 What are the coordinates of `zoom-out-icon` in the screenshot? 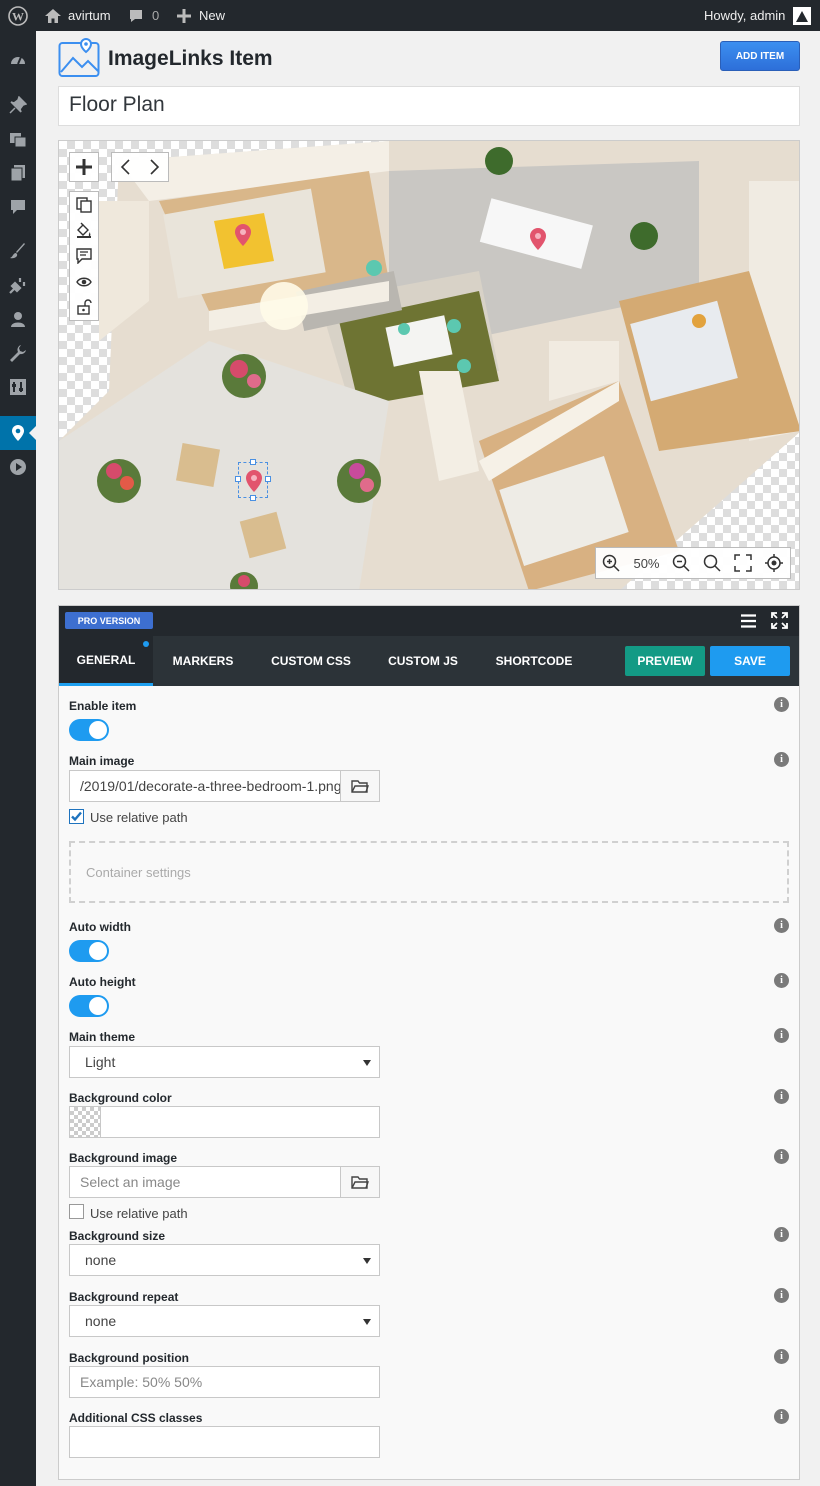 It's located at (681, 563).